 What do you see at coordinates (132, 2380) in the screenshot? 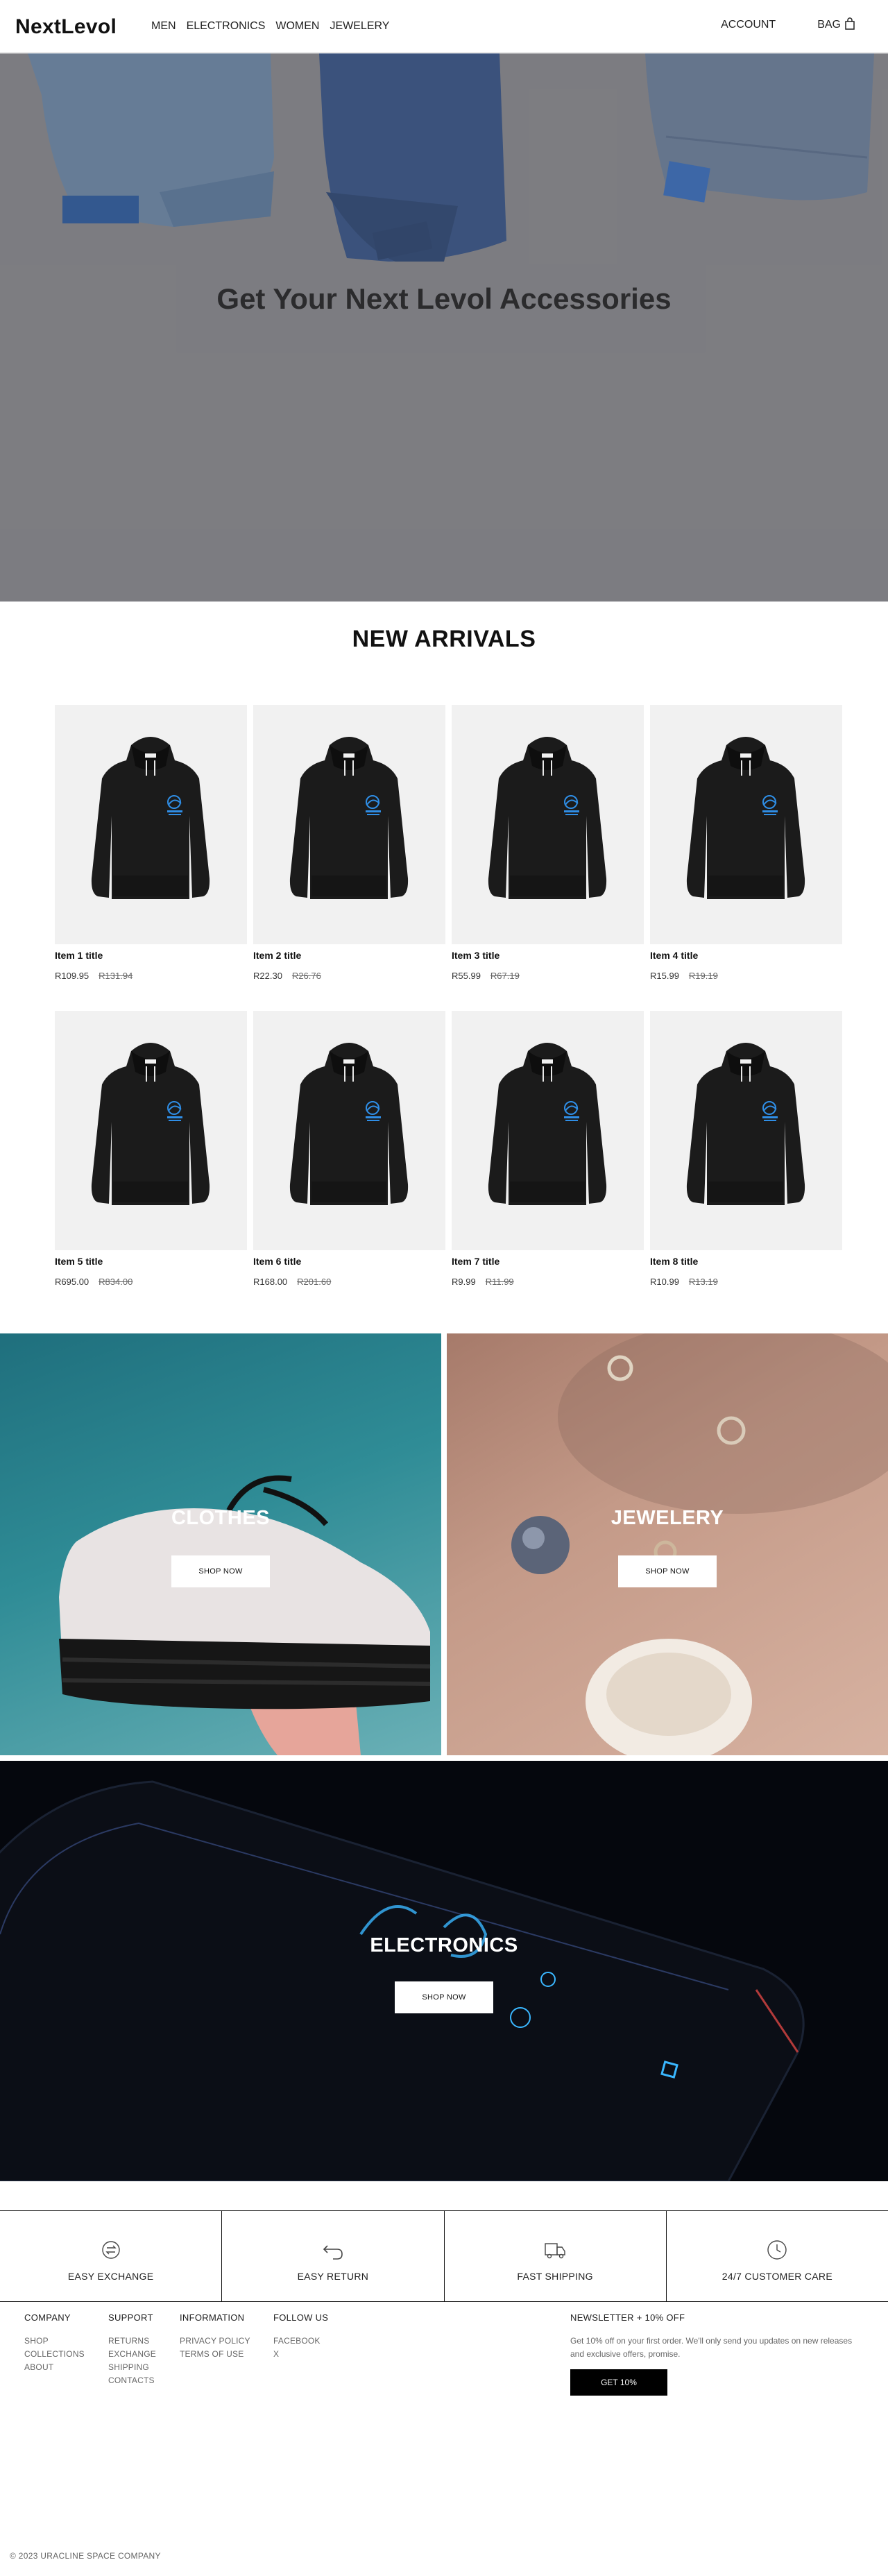
I see `footer-link-contacts: CONTACTS` at bounding box center [132, 2380].